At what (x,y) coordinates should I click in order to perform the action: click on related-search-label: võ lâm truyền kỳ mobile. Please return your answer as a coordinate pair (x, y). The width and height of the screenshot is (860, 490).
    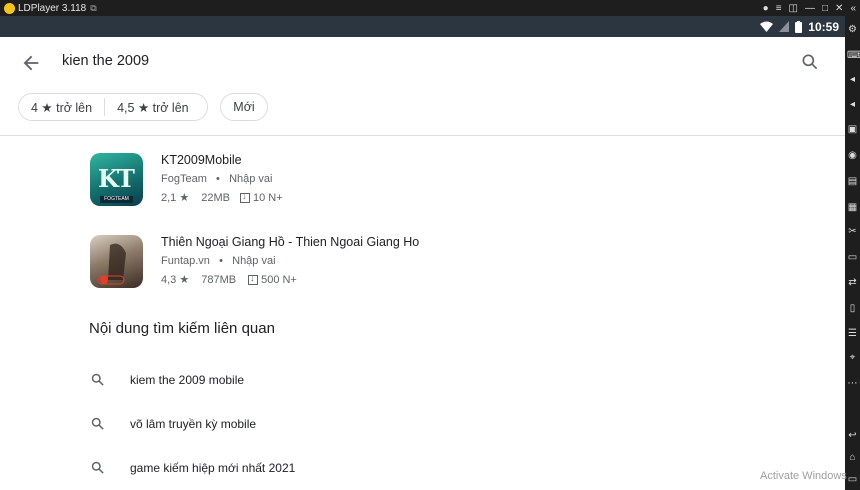
    Looking at the image, I should click on (193, 424).